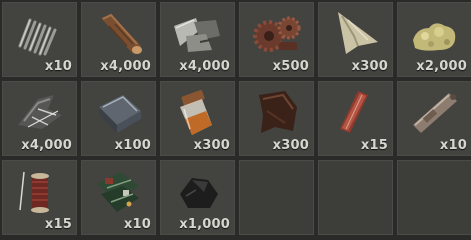 This screenshot has width=471, height=240. I want to click on leather-icon, so click(278, 112).